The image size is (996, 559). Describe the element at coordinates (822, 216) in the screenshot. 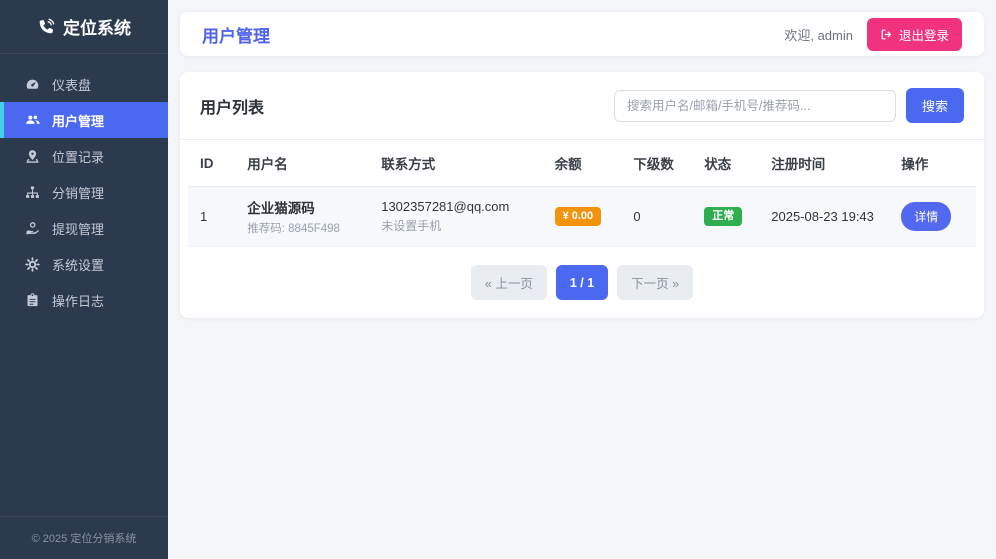

I see `cell-registered: 2025-08-23 19:43` at that location.